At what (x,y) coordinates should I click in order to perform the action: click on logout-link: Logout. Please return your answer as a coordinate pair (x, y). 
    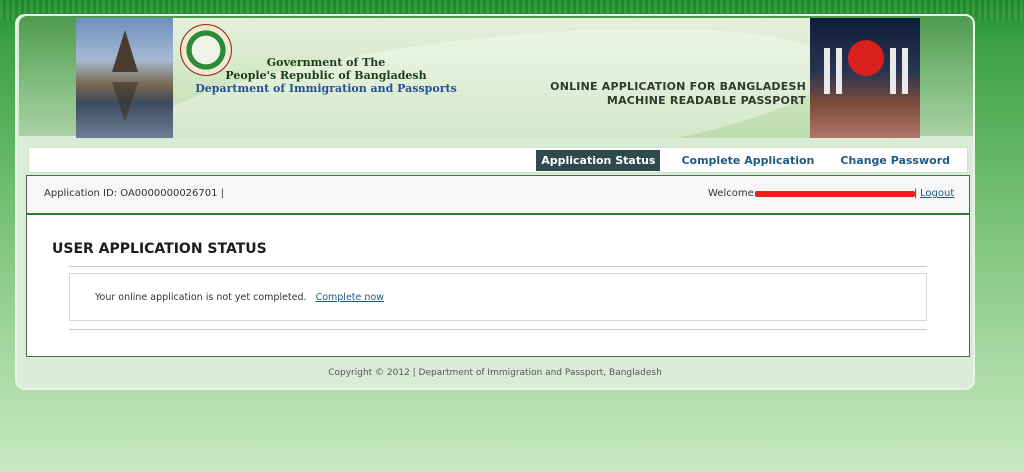
    Looking at the image, I should click on (937, 193).